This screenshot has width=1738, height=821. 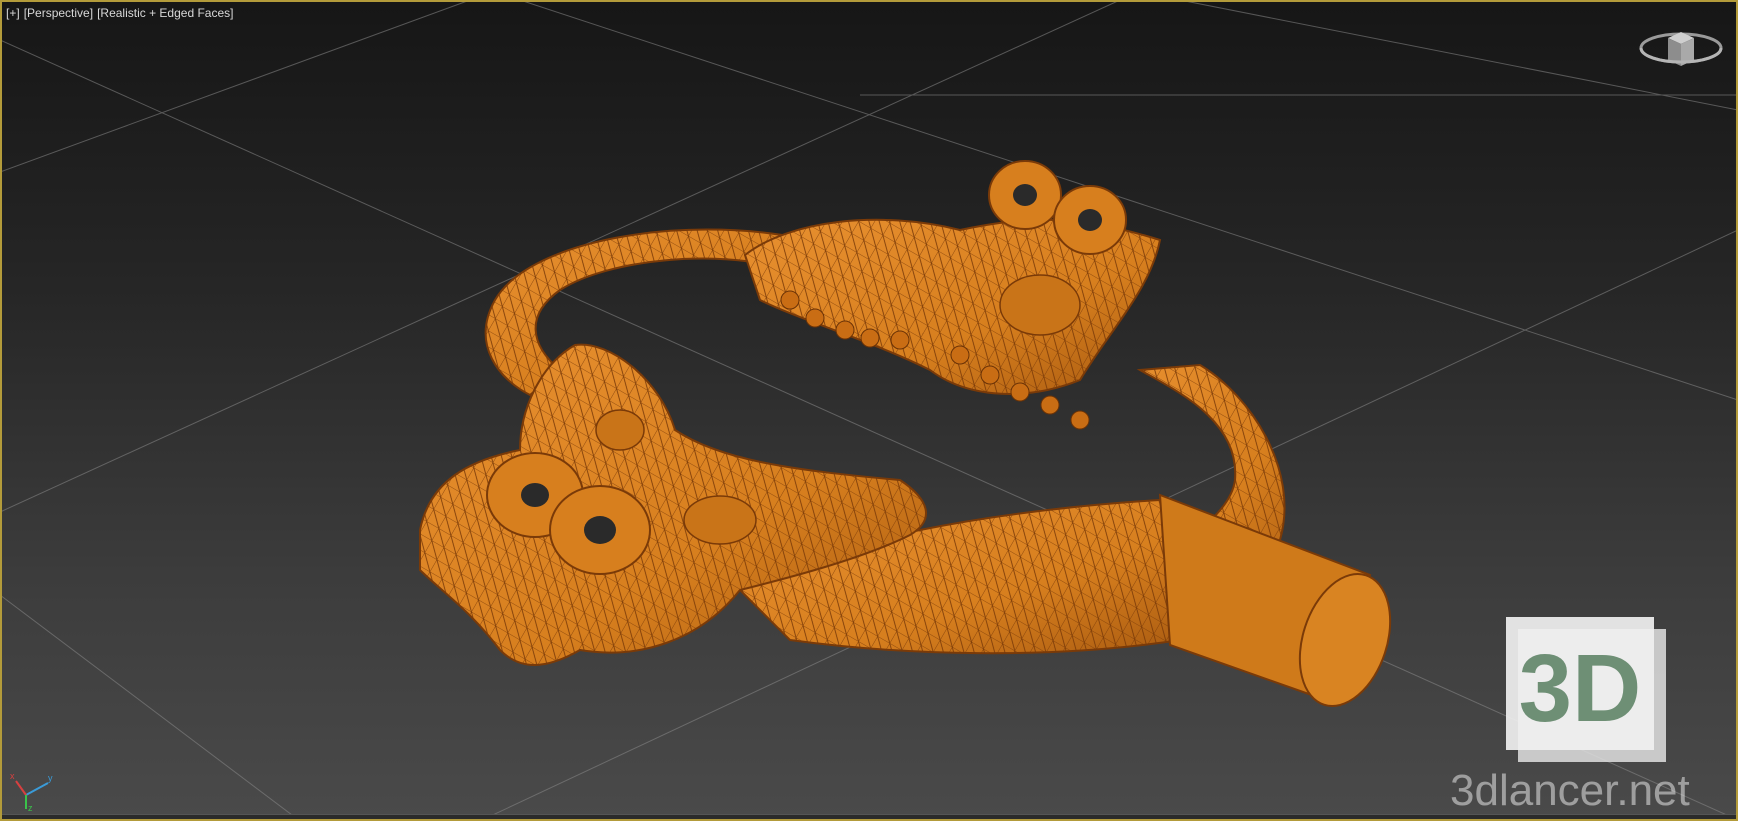 I want to click on viewport-menu-plus: [+], so click(x=13, y=13).